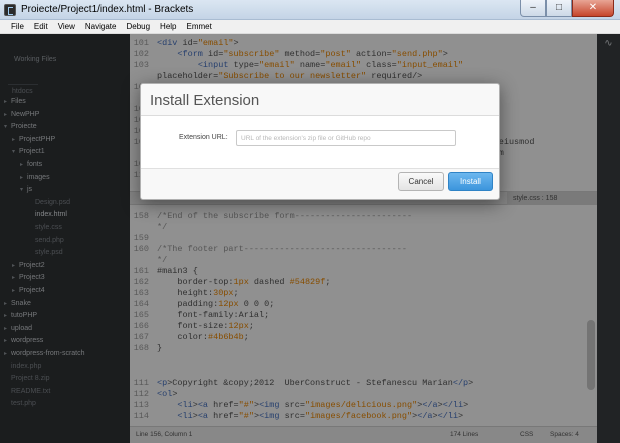 This screenshot has height=443, width=620. Describe the element at coordinates (17, 26) in the screenshot. I see `menu-file: File` at that location.